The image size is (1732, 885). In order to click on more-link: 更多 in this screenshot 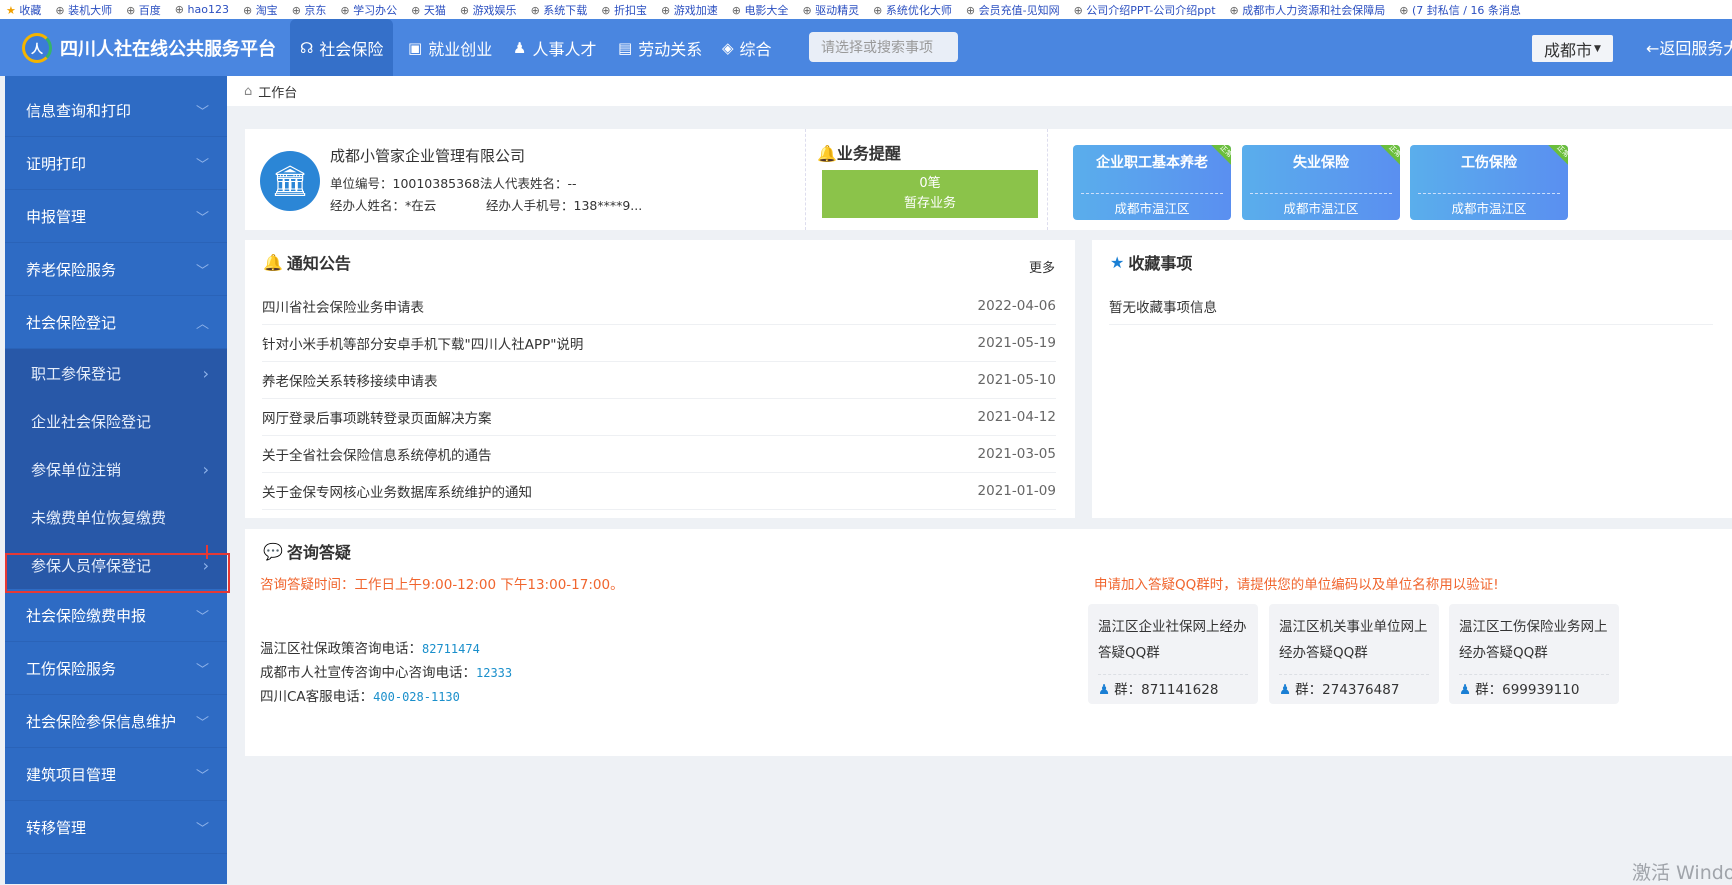, I will do `click(1042, 266)`.